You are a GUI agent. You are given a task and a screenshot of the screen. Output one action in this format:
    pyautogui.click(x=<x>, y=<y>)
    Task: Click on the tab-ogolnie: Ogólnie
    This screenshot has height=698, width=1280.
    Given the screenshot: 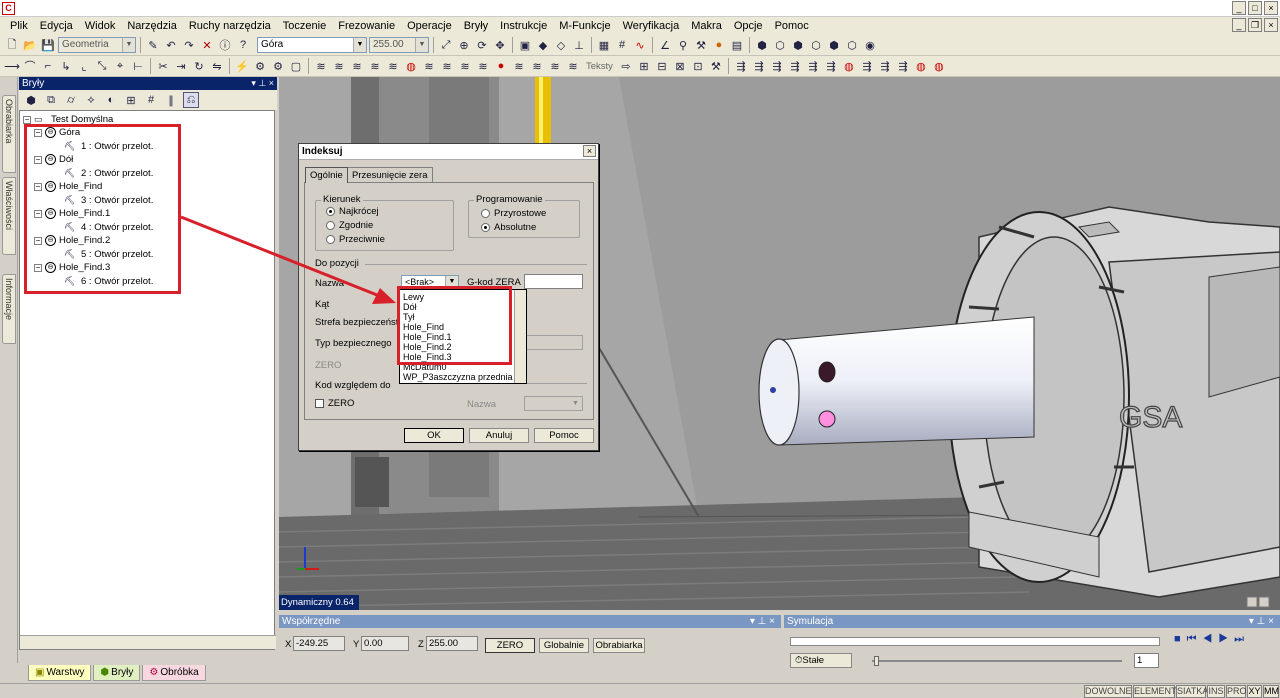 What is the action you would take?
    pyautogui.click(x=326, y=175)
    